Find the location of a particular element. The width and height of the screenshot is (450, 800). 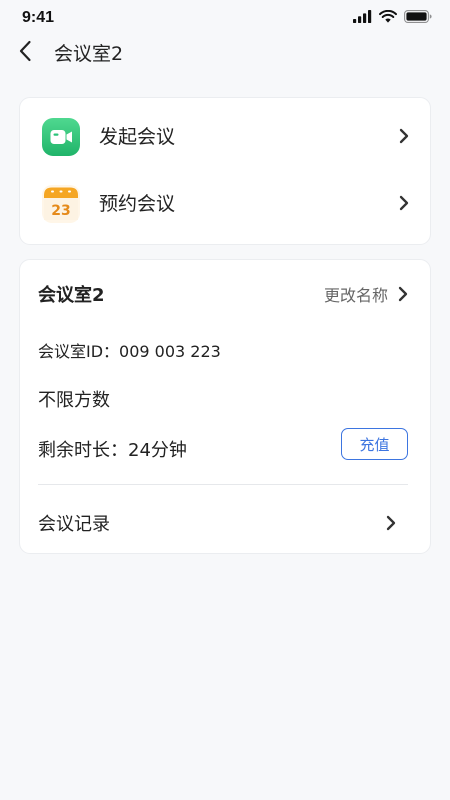

chevron-left-icon is located at coordinates (25, 51).